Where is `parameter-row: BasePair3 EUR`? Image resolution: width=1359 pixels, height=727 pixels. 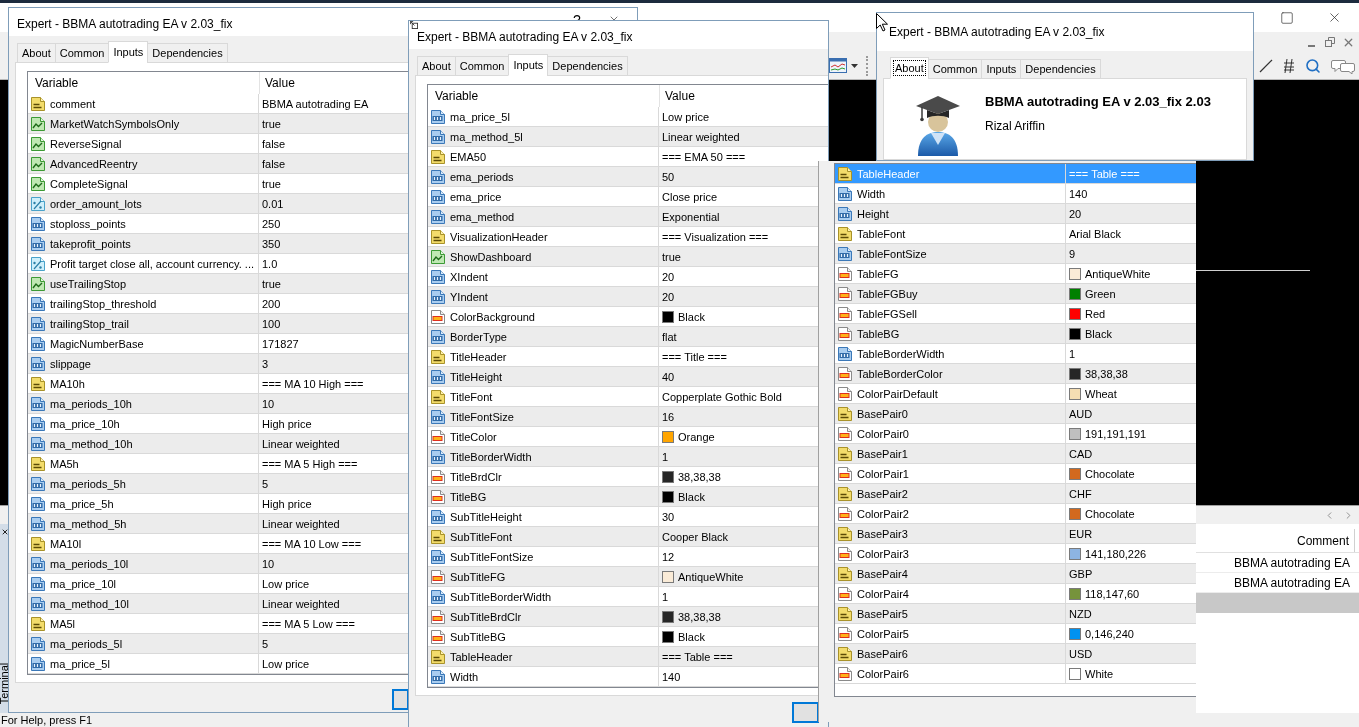 parameter-row: BasePair3 EUR is located at coordinates (1015, 534).